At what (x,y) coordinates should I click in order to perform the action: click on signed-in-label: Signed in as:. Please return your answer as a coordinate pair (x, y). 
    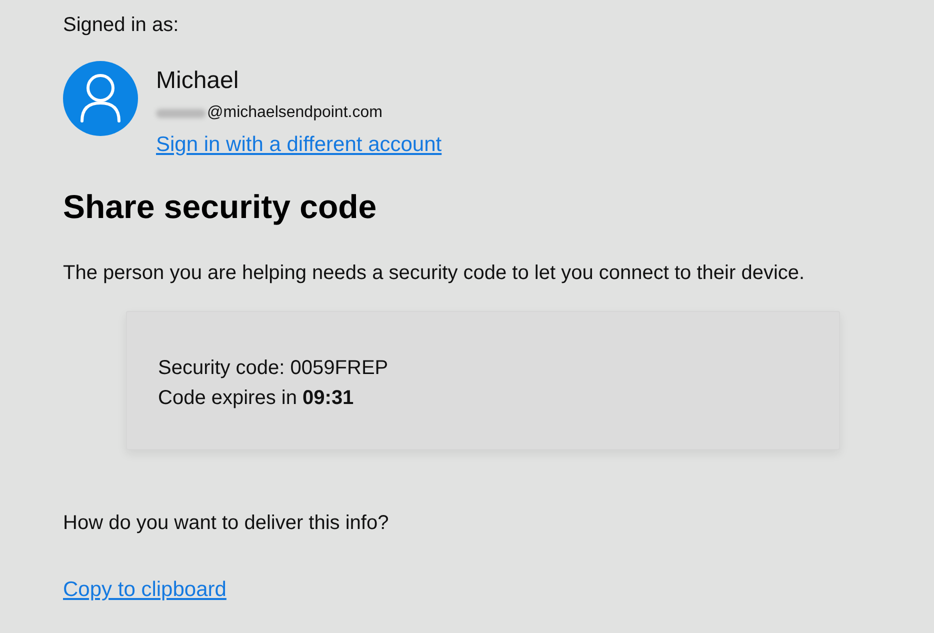
    Looking at the image, I should click on (121, 25).